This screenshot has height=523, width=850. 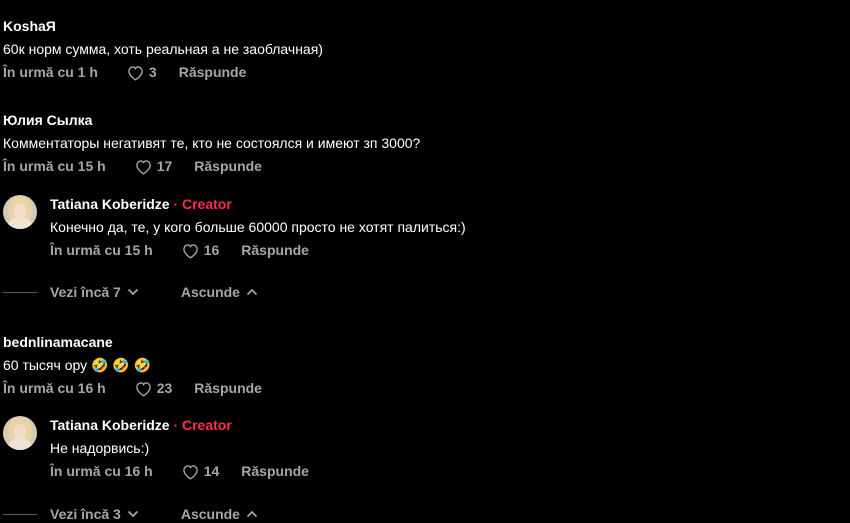 What do you see at coordinates (164, 388) in the screenshot?
I see `like-count: 23` at bounding box center [164, 388].